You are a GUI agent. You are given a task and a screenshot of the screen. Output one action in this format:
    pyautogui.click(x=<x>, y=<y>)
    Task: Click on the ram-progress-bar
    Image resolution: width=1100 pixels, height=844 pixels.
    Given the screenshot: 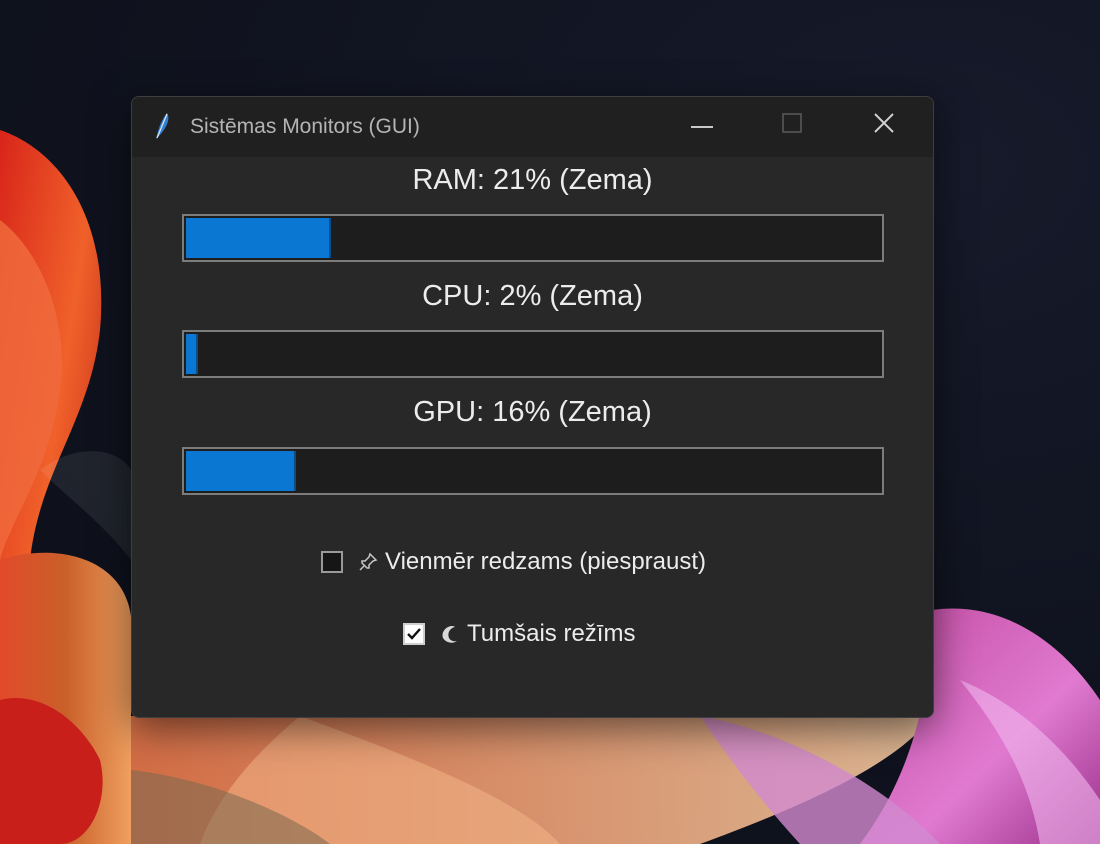 What is the action you would take?
    pyautogui.click(x=533, y=238)
    